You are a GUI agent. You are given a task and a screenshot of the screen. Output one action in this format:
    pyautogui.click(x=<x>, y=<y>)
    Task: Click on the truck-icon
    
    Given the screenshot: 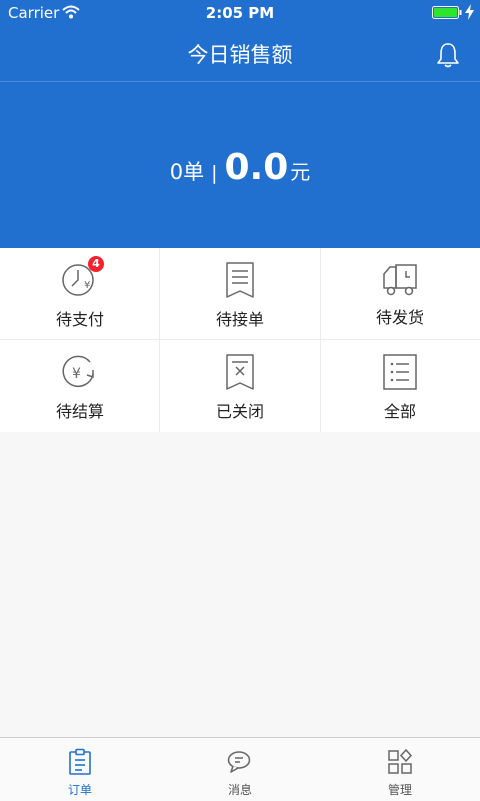 What is the action you would take?
    pyautogui.click(x=400, y=280)
    